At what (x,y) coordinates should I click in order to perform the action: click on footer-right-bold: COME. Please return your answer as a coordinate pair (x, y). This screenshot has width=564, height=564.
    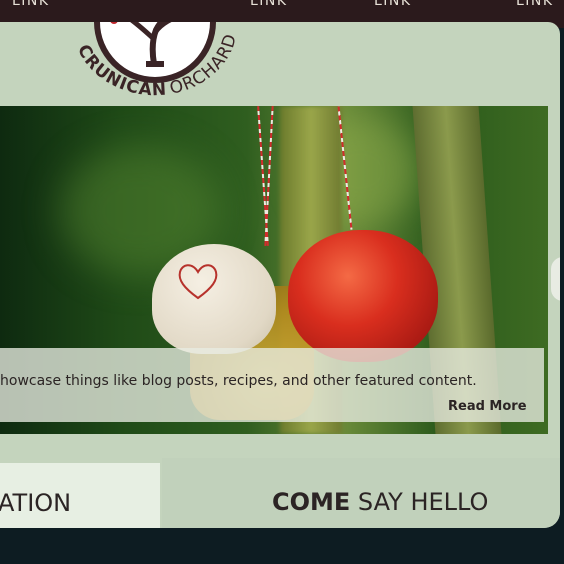
    Looking at the image, I should click on (311, 502).